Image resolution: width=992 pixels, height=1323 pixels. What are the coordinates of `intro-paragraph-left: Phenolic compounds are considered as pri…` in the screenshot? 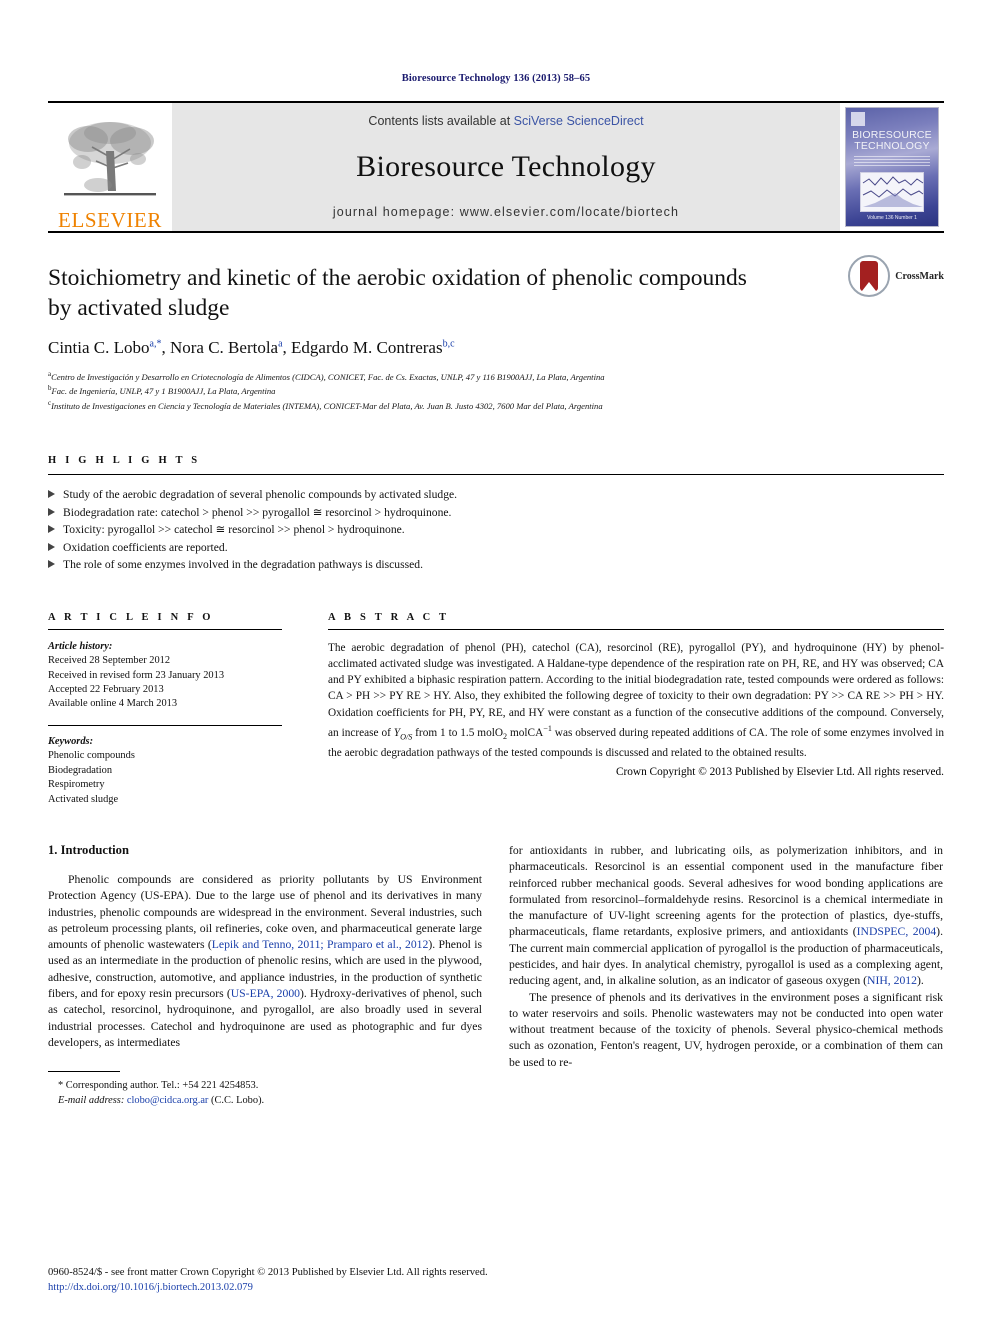 It's located at (265, 961).